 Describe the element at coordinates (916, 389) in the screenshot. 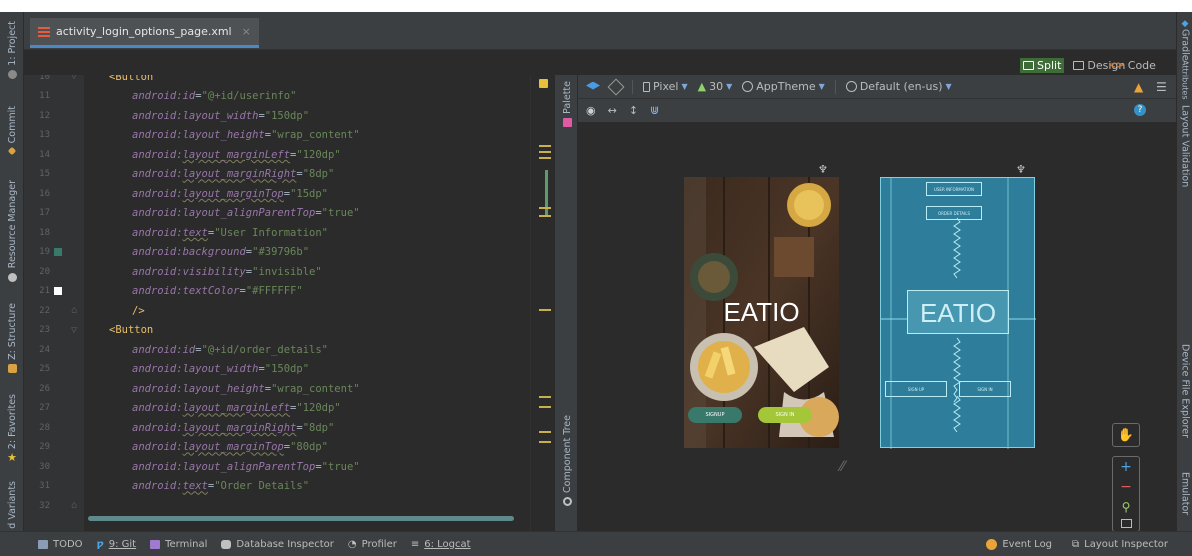

I see `blueprint-signup-button: SIGN UP` at that location.